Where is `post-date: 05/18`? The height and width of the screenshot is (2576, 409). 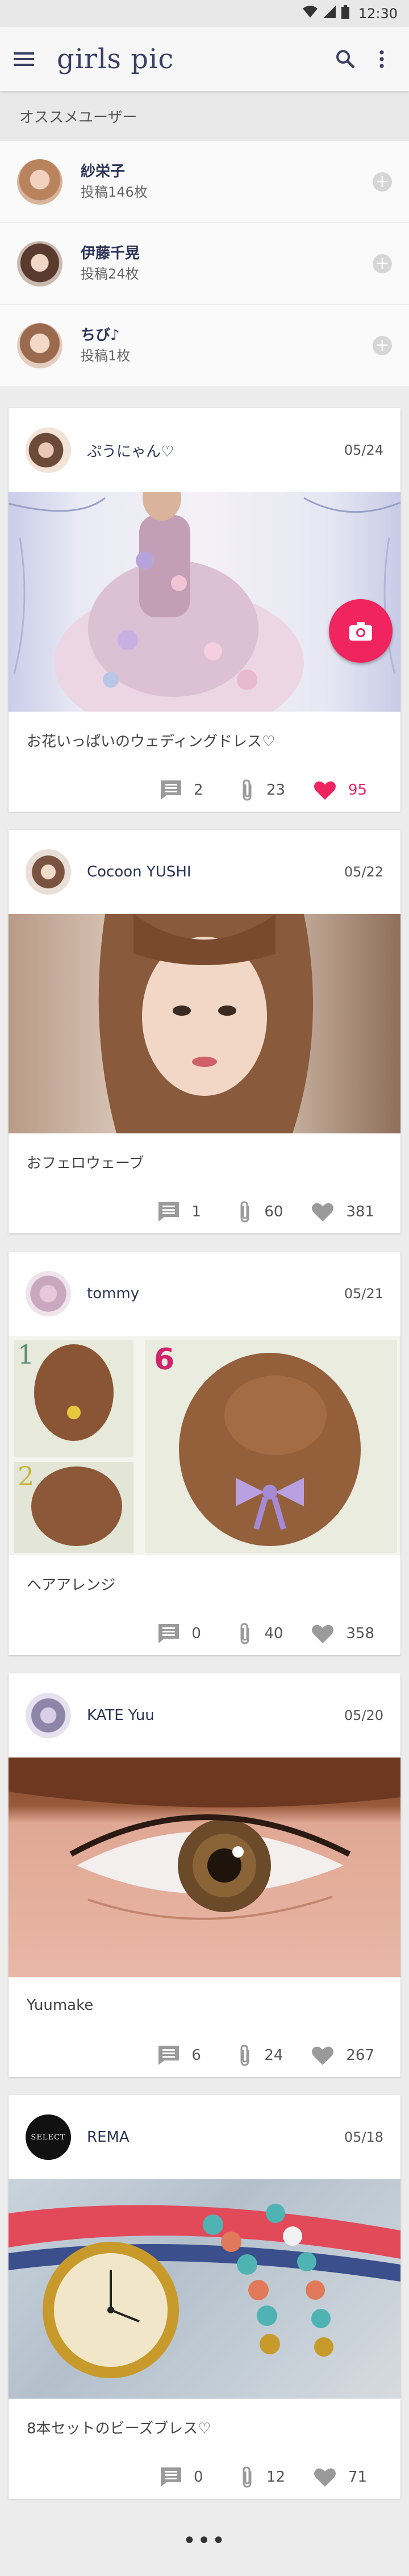 post-date: 05/18 is located at coordinates (363, 2137).